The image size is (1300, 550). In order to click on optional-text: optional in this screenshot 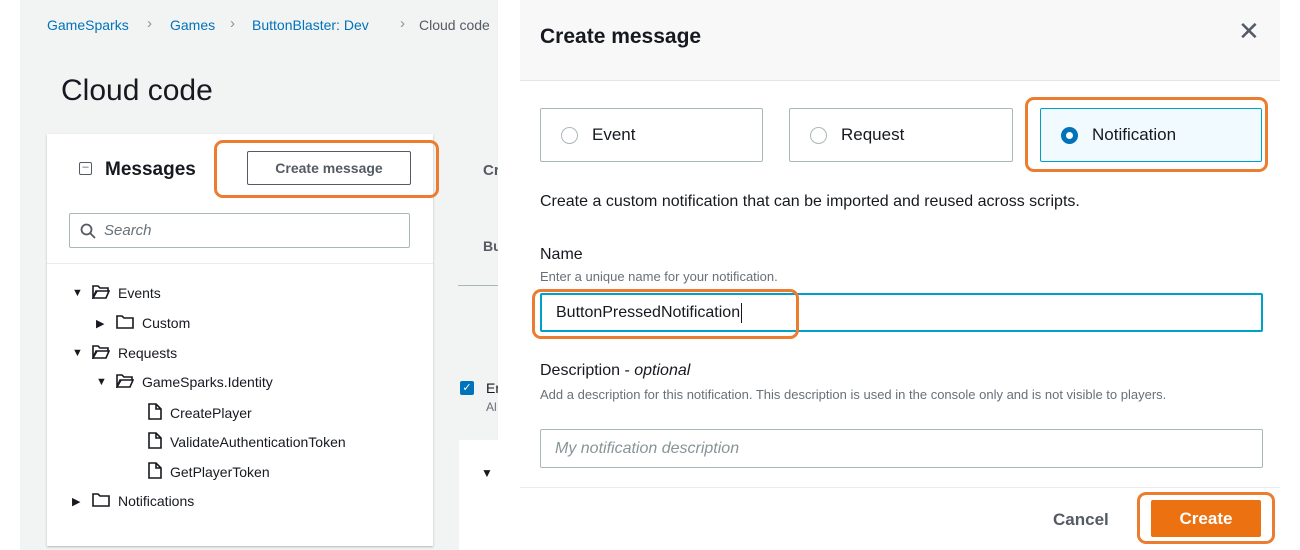, I will do `click(662, 370)`.